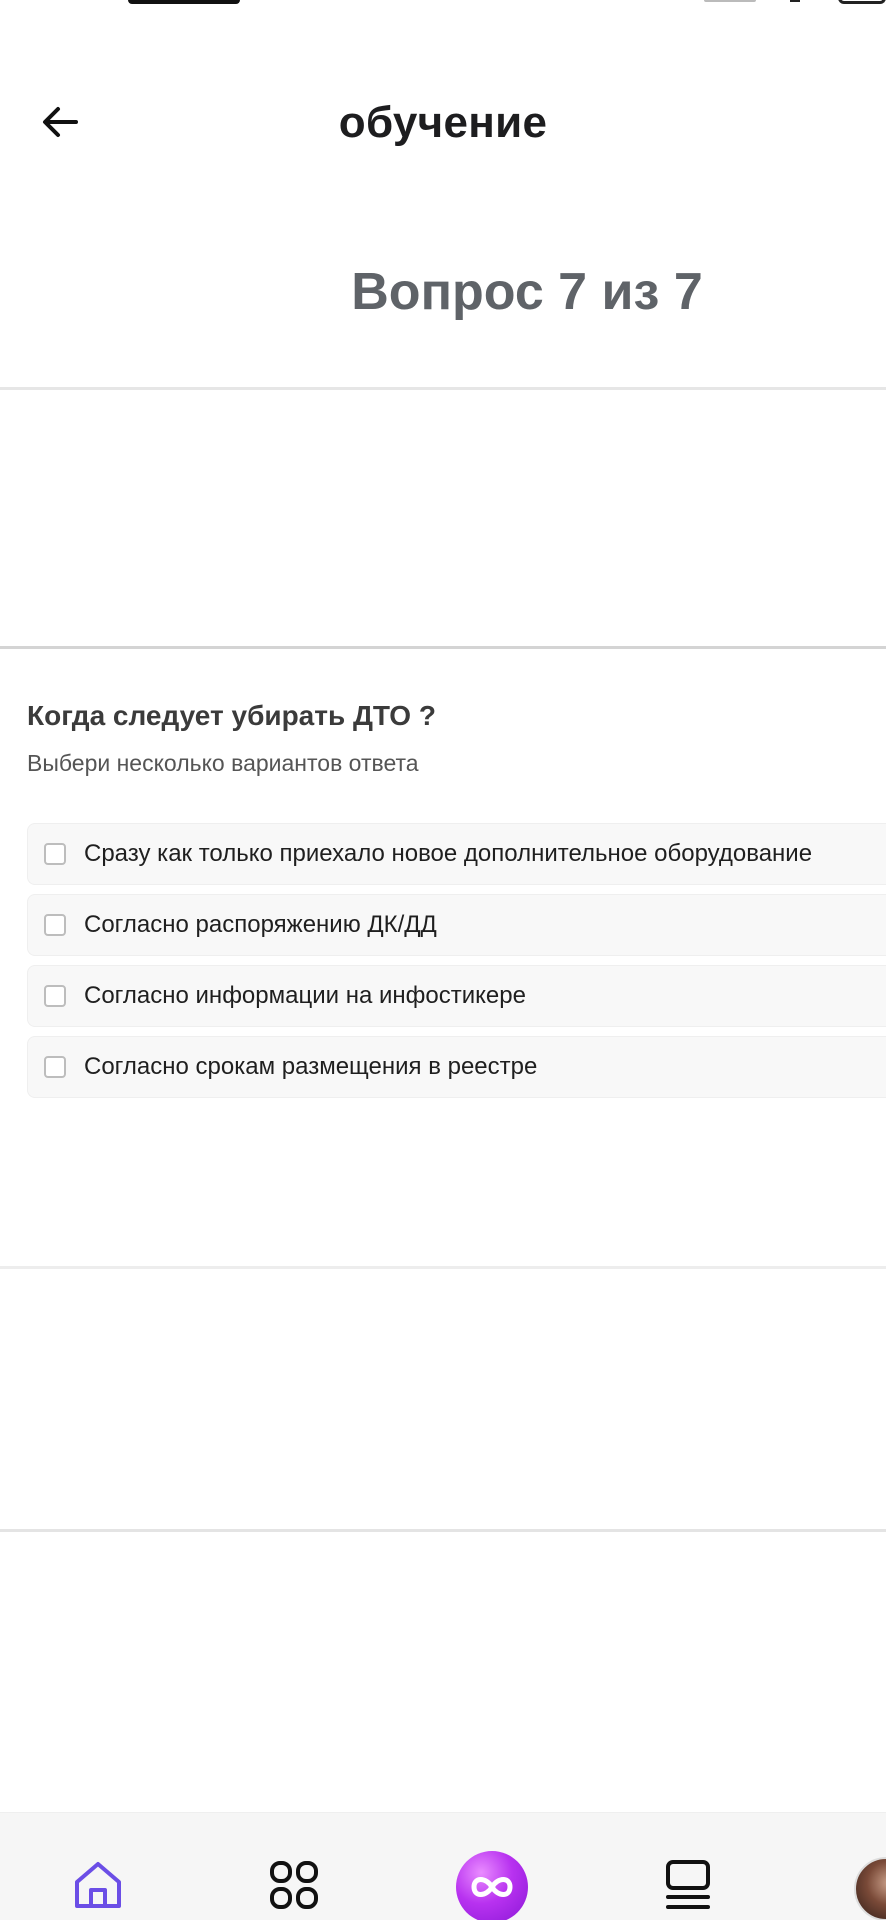 This screenshot has width=886, height=1920. I want to click on answer-option-label: Согласно срокам размещения в реестре, so click(311, 1066).